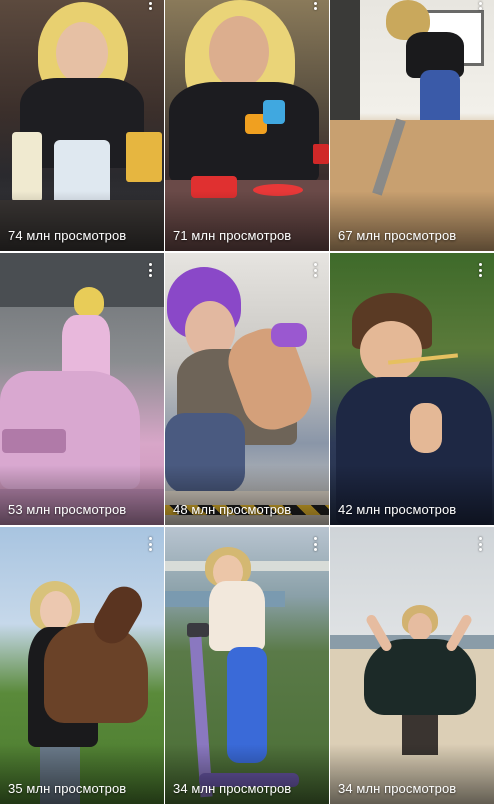  I want to click on video-thumbnail: 53 млн просмотров, so click(82, 389).